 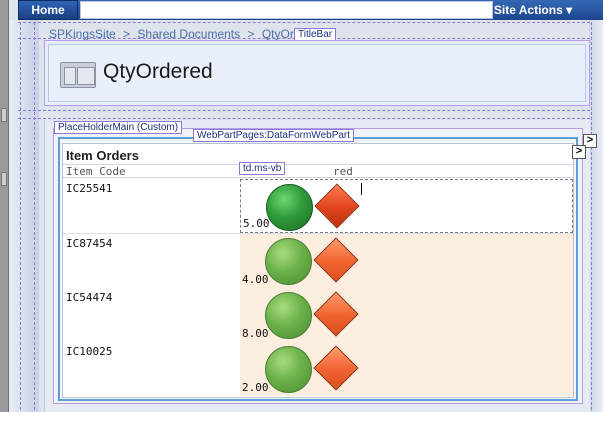 I want to click on qty-value: 5.00, so click(x=256, y=223).